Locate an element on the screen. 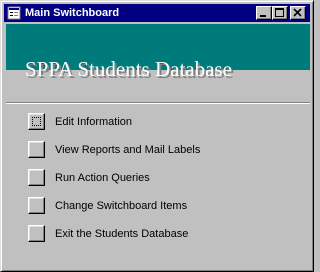 Image resolution: width=320 pixels, height=272 pixels. maximize-button is located at coordinates (280, 13).